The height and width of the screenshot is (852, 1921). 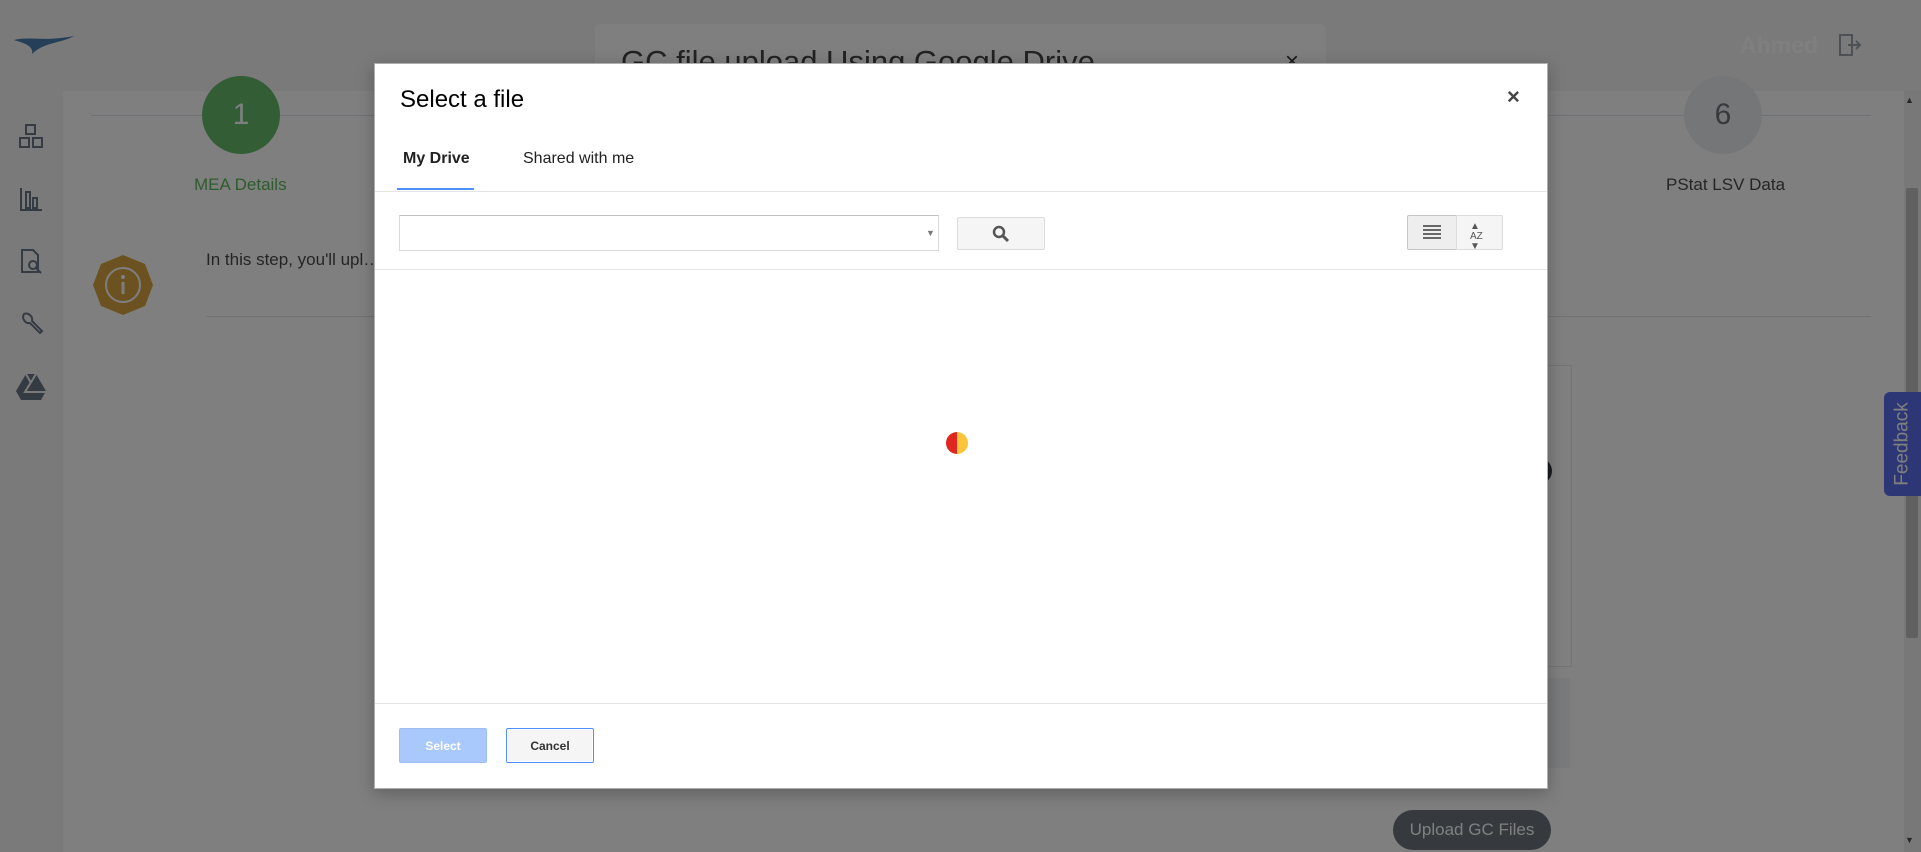 I want to click on list-view-button, so click(x=1432, y=232).